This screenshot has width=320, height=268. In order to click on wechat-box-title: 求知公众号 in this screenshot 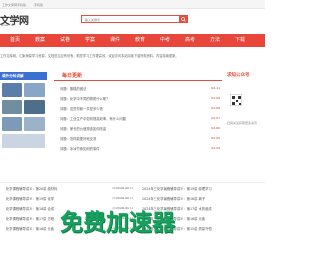, I will do `click(238, 75)`.